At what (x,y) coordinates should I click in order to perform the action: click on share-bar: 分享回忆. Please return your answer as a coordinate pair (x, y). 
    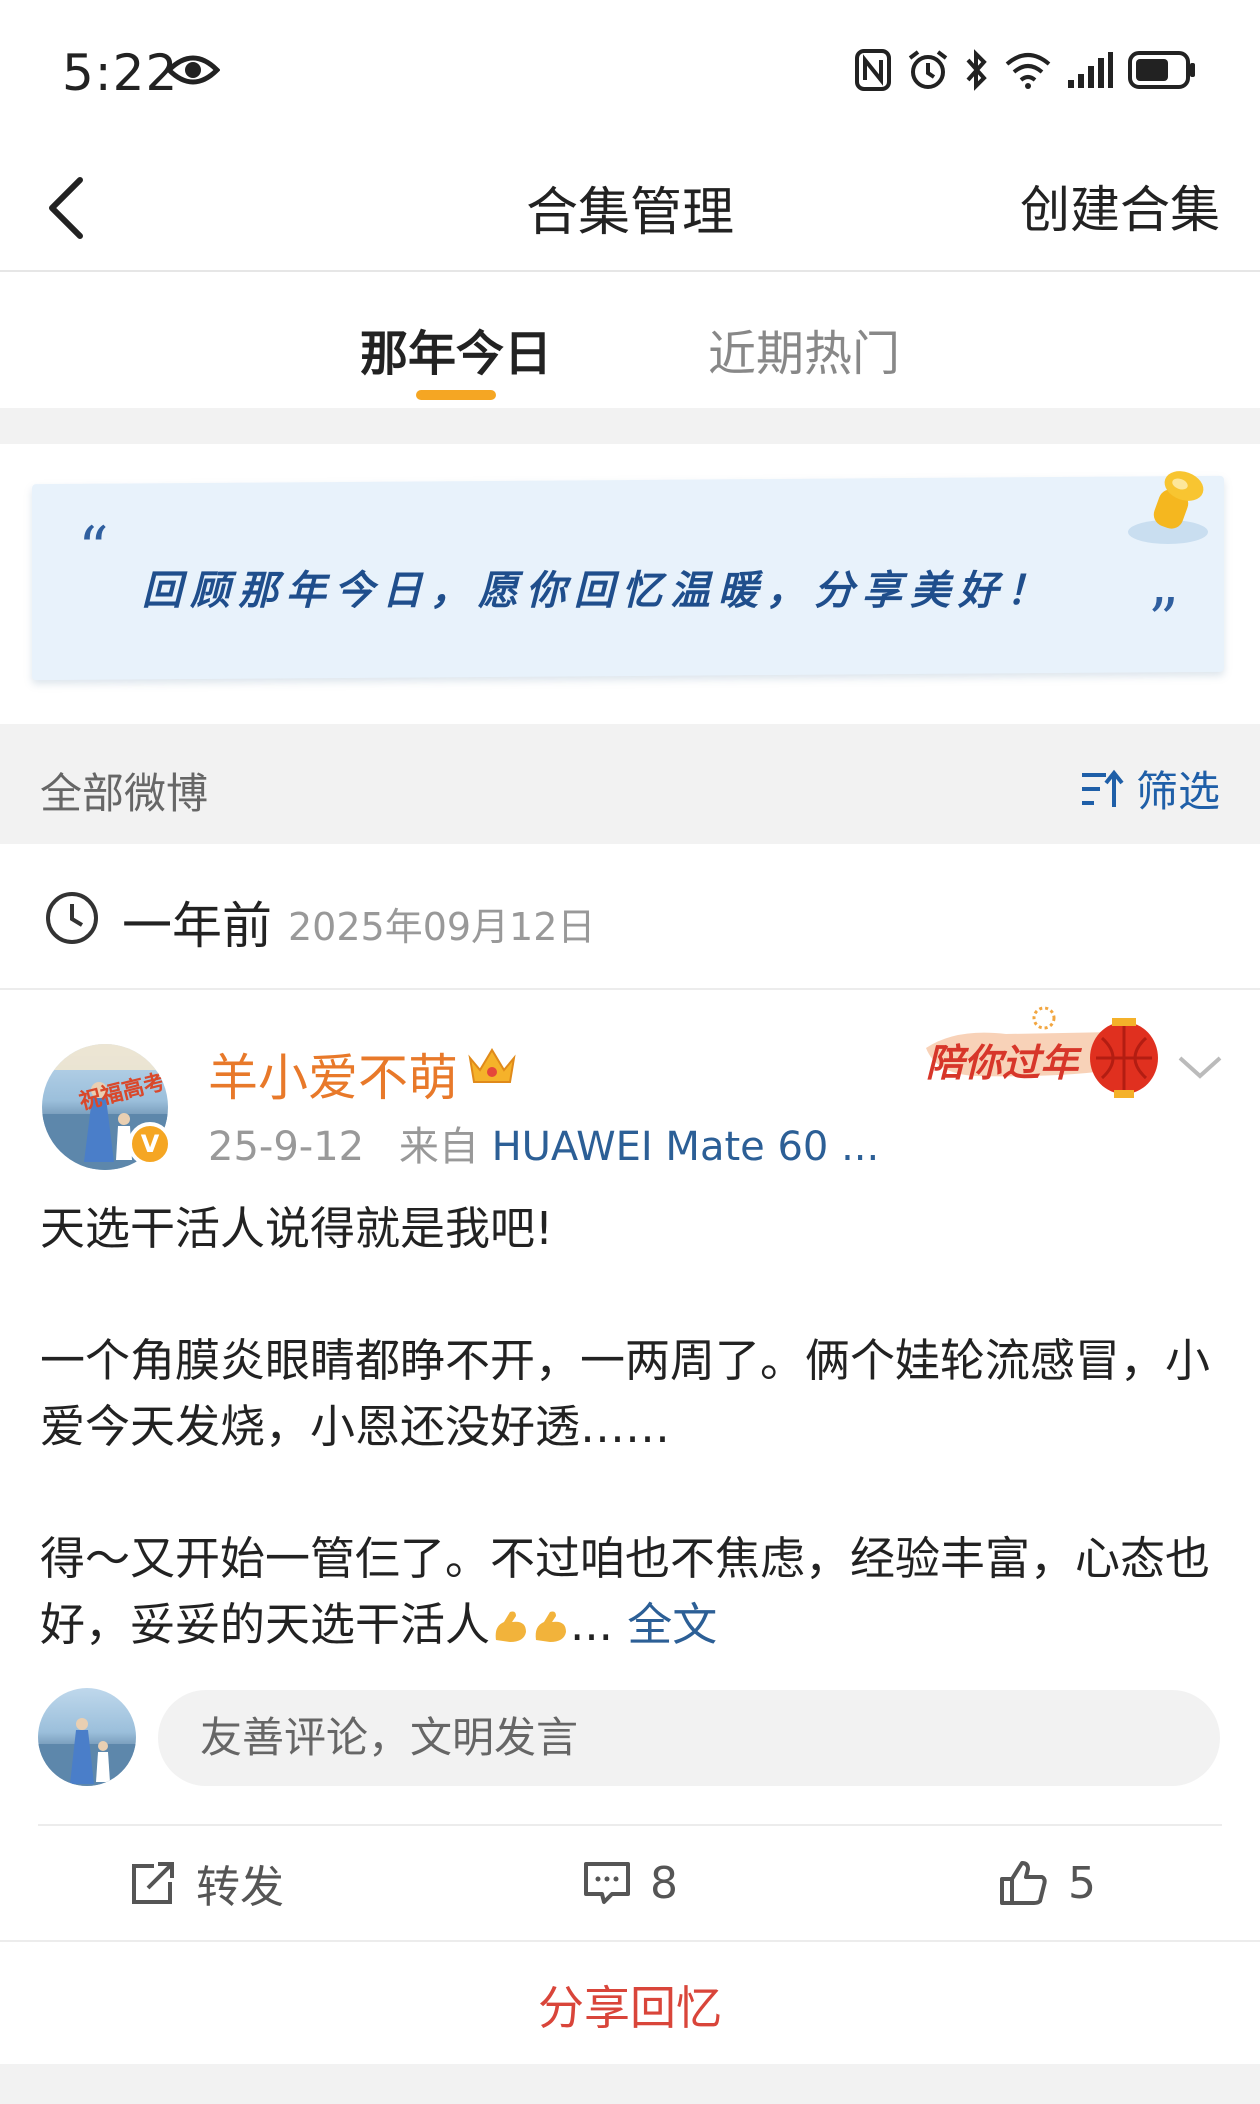
    Looking at the image, I should click on (630, 2002).